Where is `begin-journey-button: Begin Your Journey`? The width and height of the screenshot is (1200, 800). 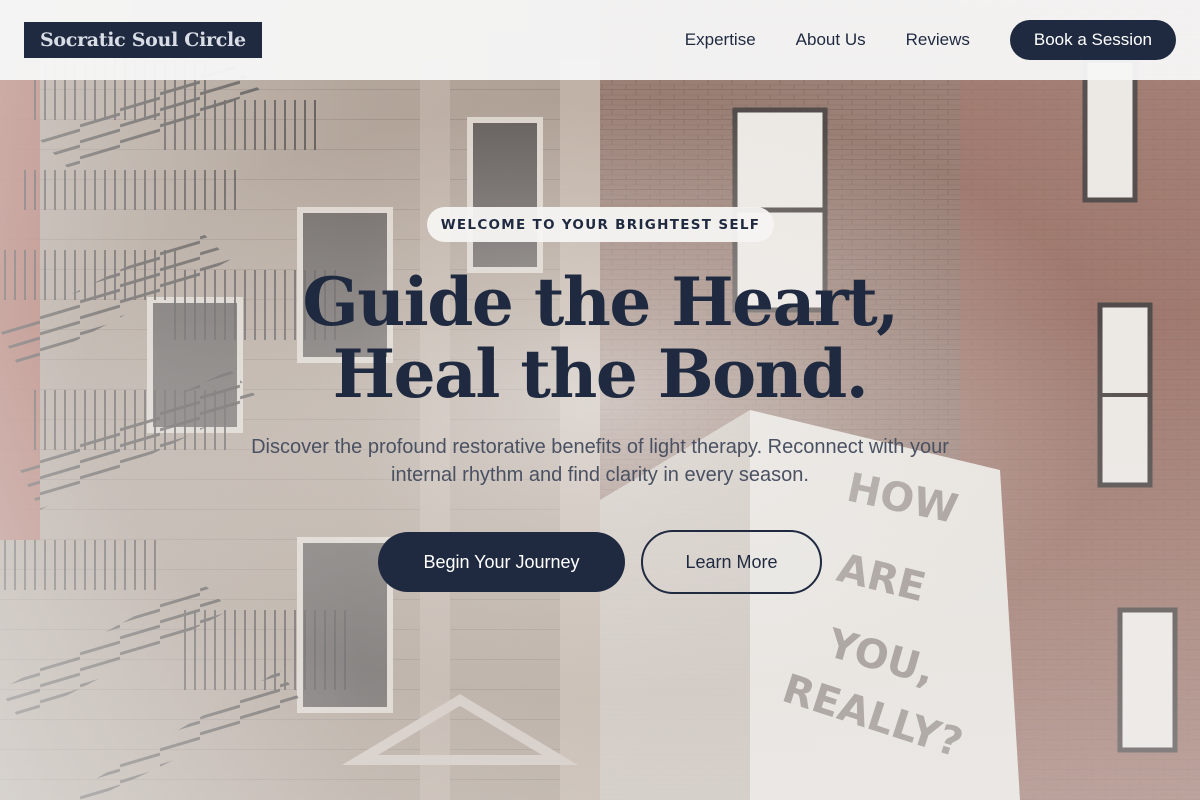
begin-journey-button: Begin Your Journey is located at coordinates (501, 562).